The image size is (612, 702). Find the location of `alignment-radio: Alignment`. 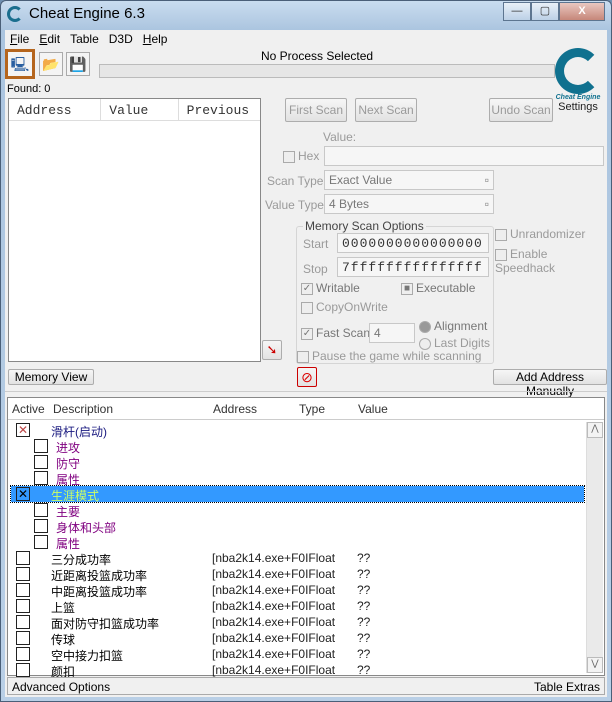

alignment-radio: Alignment is located at coordinates (453, 326).